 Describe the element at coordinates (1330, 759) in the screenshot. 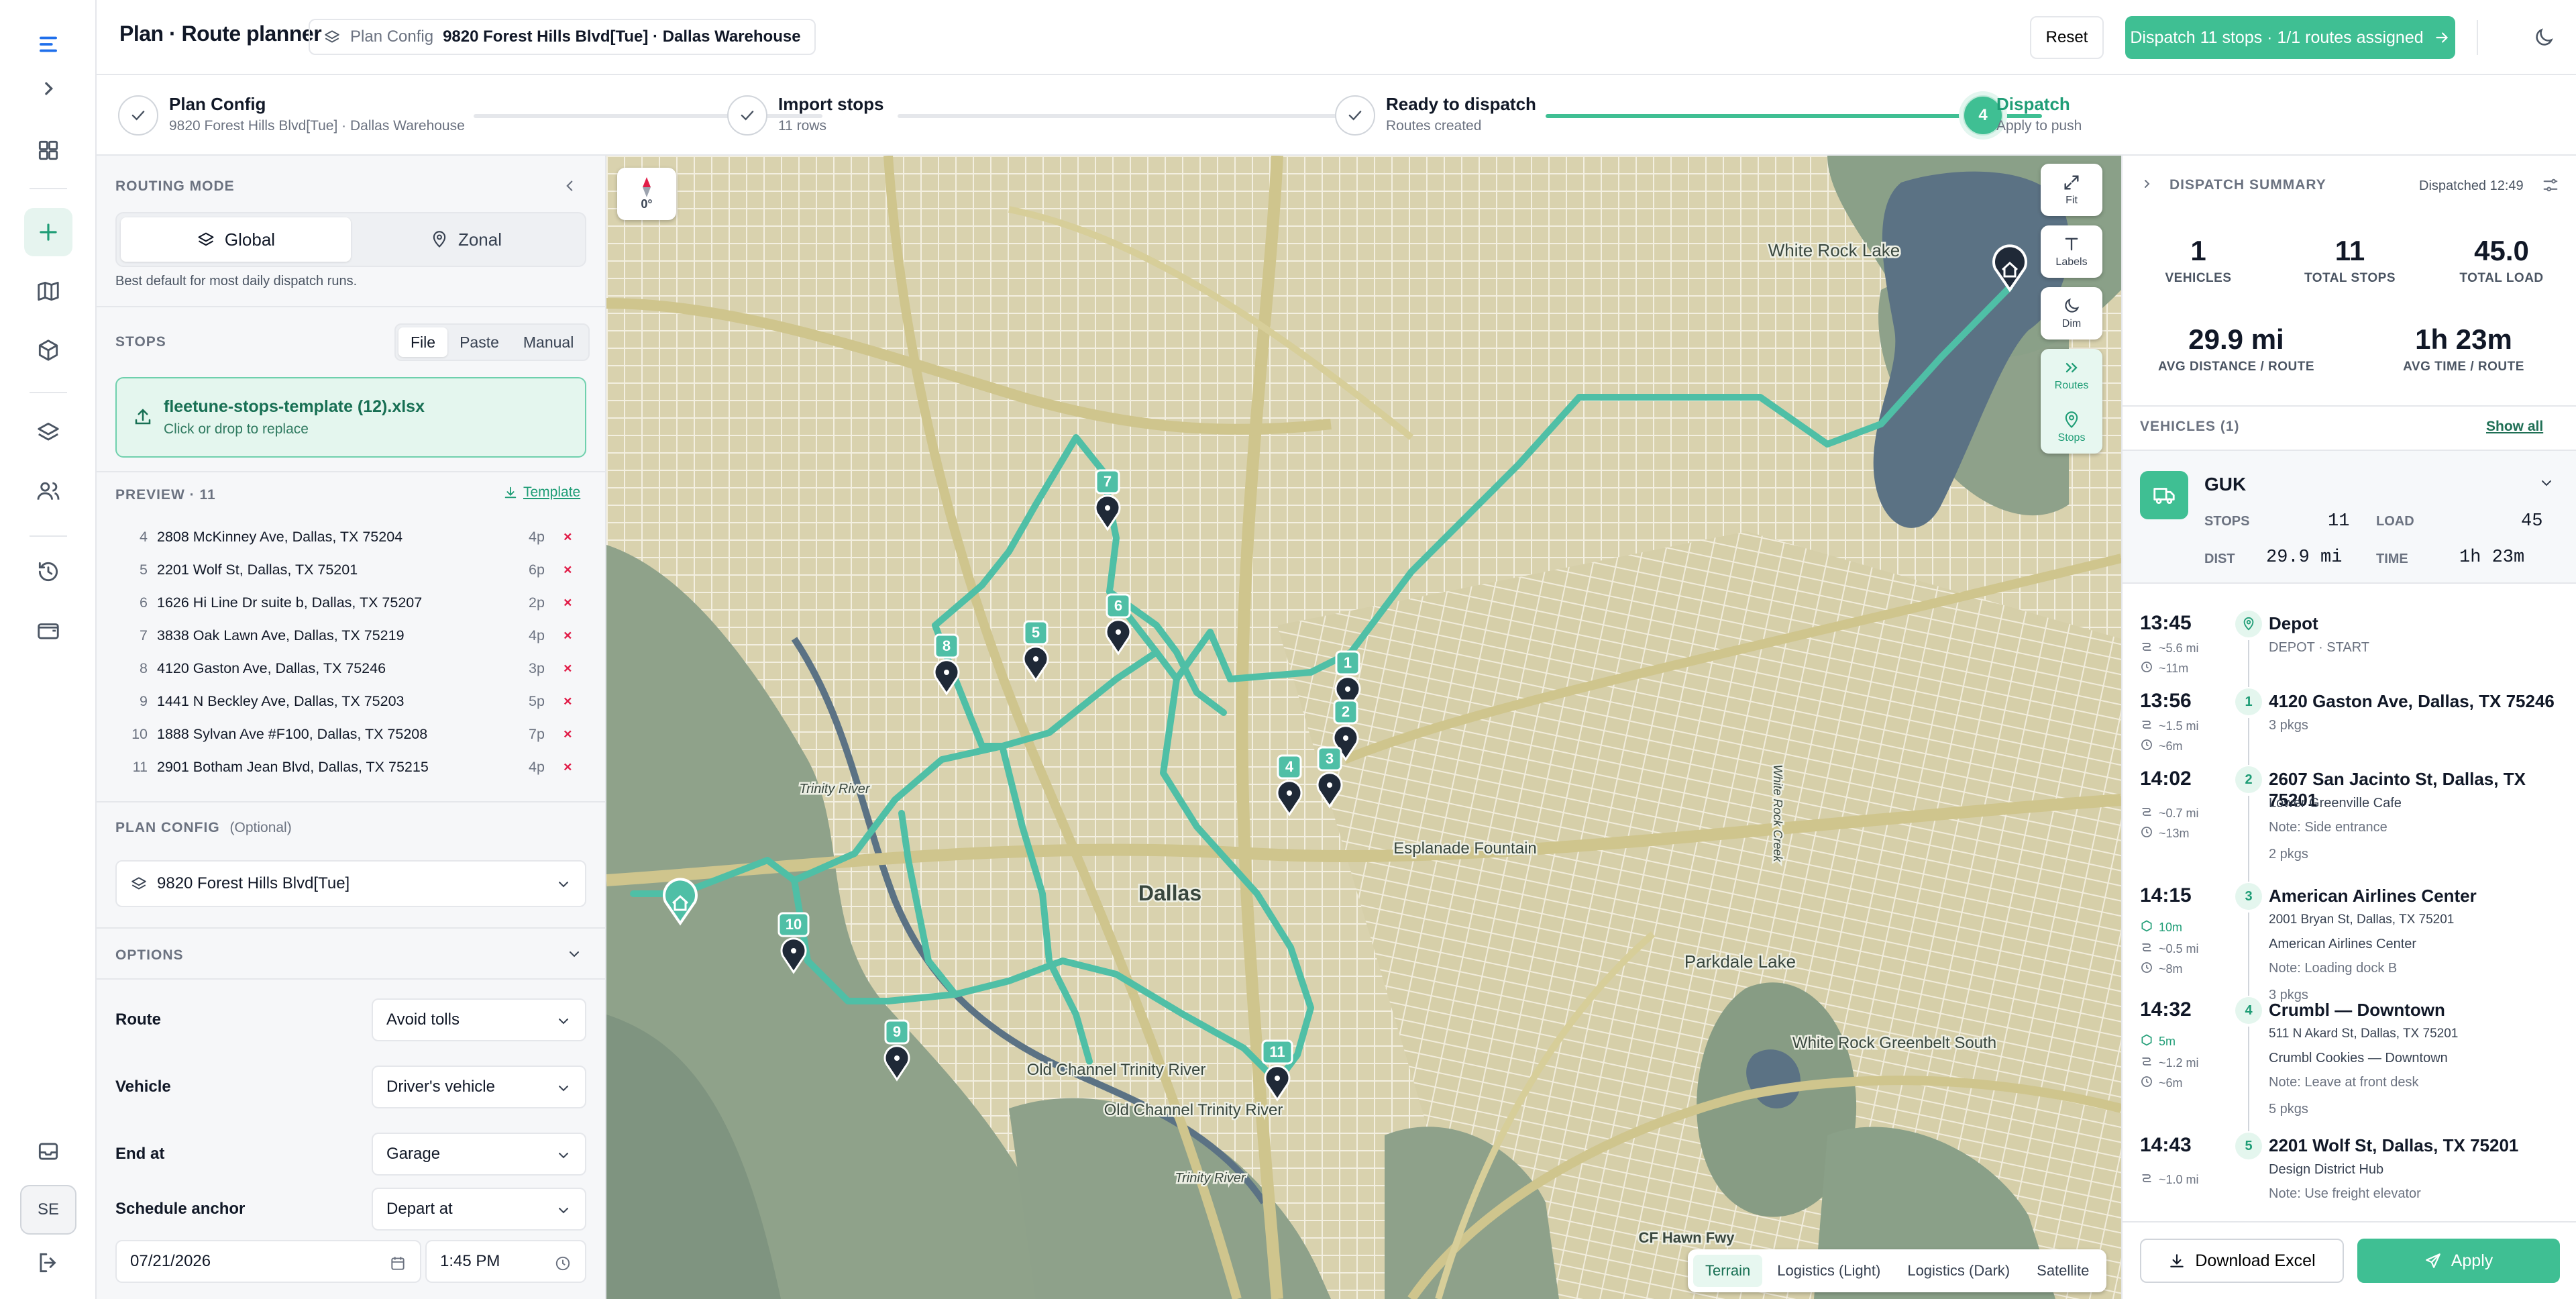

I see `stop-number-label: 3` at that location.